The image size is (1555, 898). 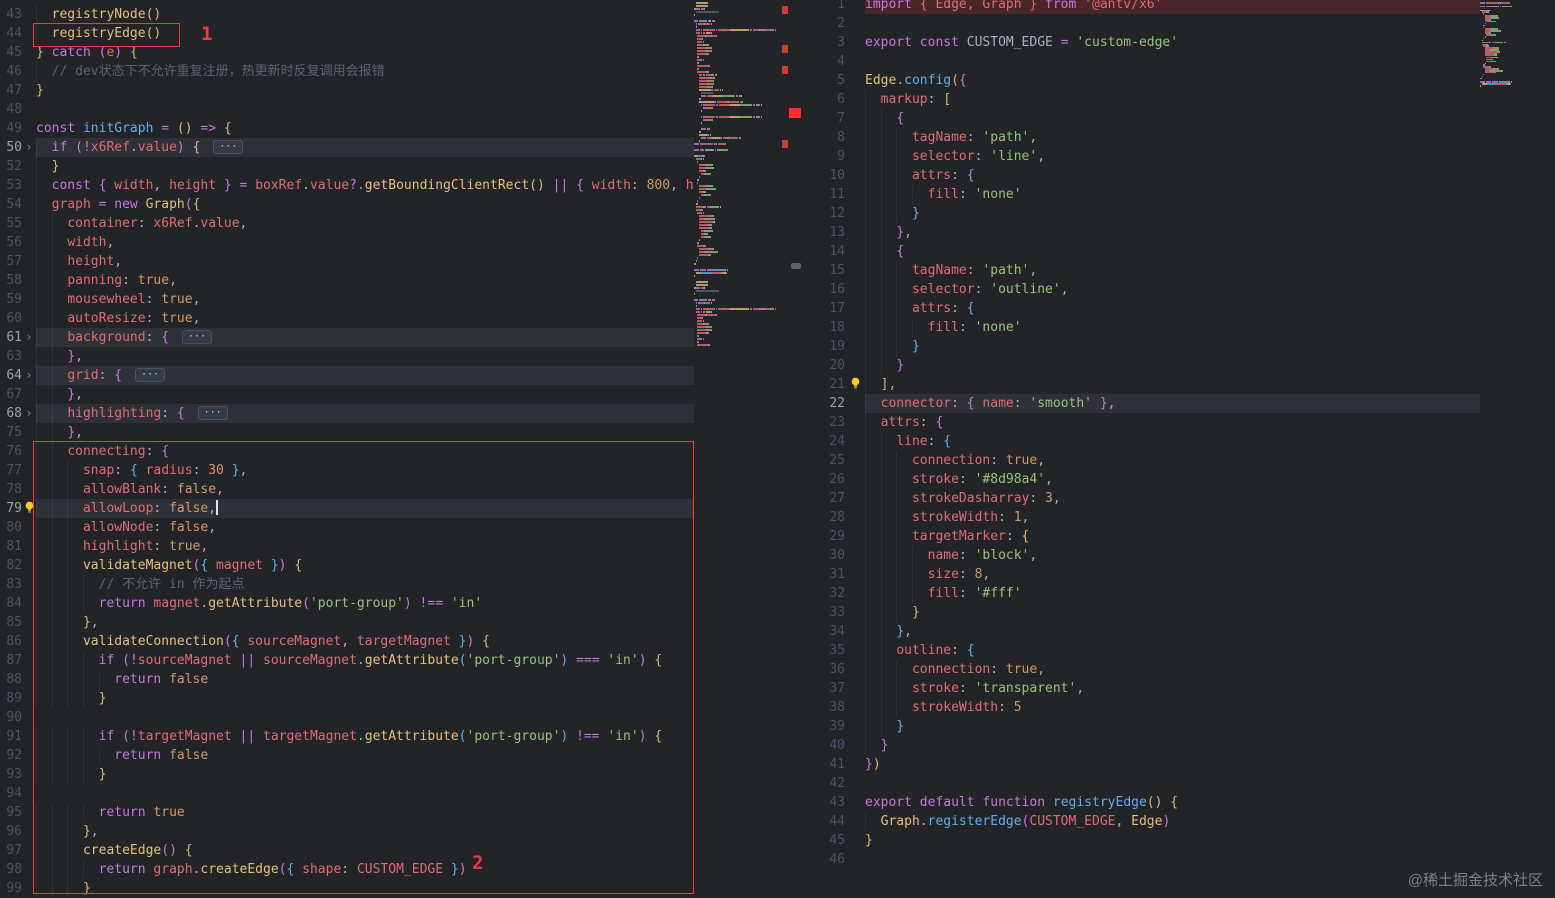 What do you see at coordinates (1141, 137) in the screenshot?
I see `code-line: 8 tagName: 'path',` at bounding box center [1141, 137].